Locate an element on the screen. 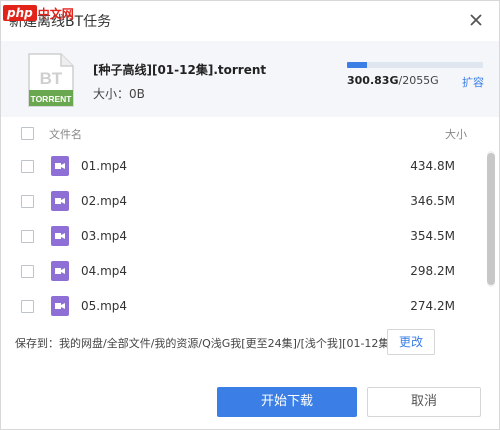 The width and height of the screenshot is (500, 430). file-name: 01.mp4 is located at coordinates (104, 166).